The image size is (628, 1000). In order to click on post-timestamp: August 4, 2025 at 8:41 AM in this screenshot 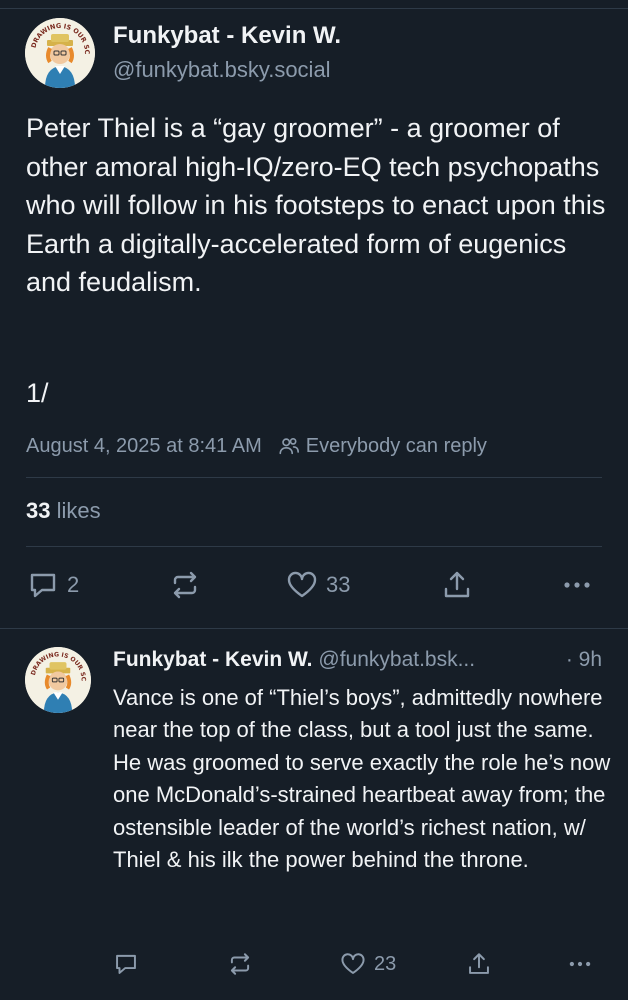, I will do `click(144, 446)`.